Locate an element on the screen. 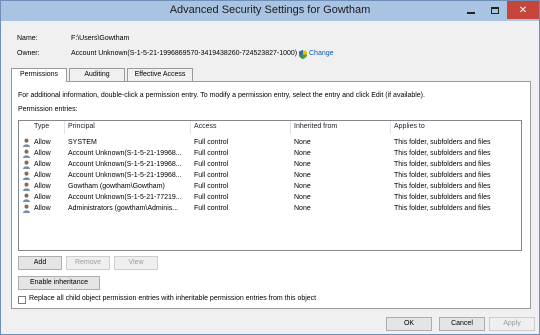  view-button: View is located at coordinates (136, 263).